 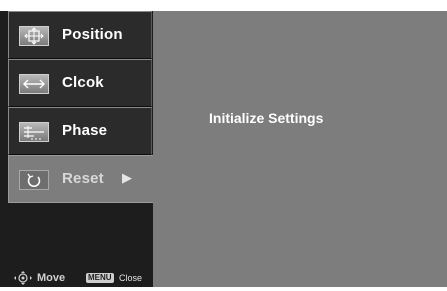 I want to click on menu-label-reset: Reset, so click(x=83, y=178).